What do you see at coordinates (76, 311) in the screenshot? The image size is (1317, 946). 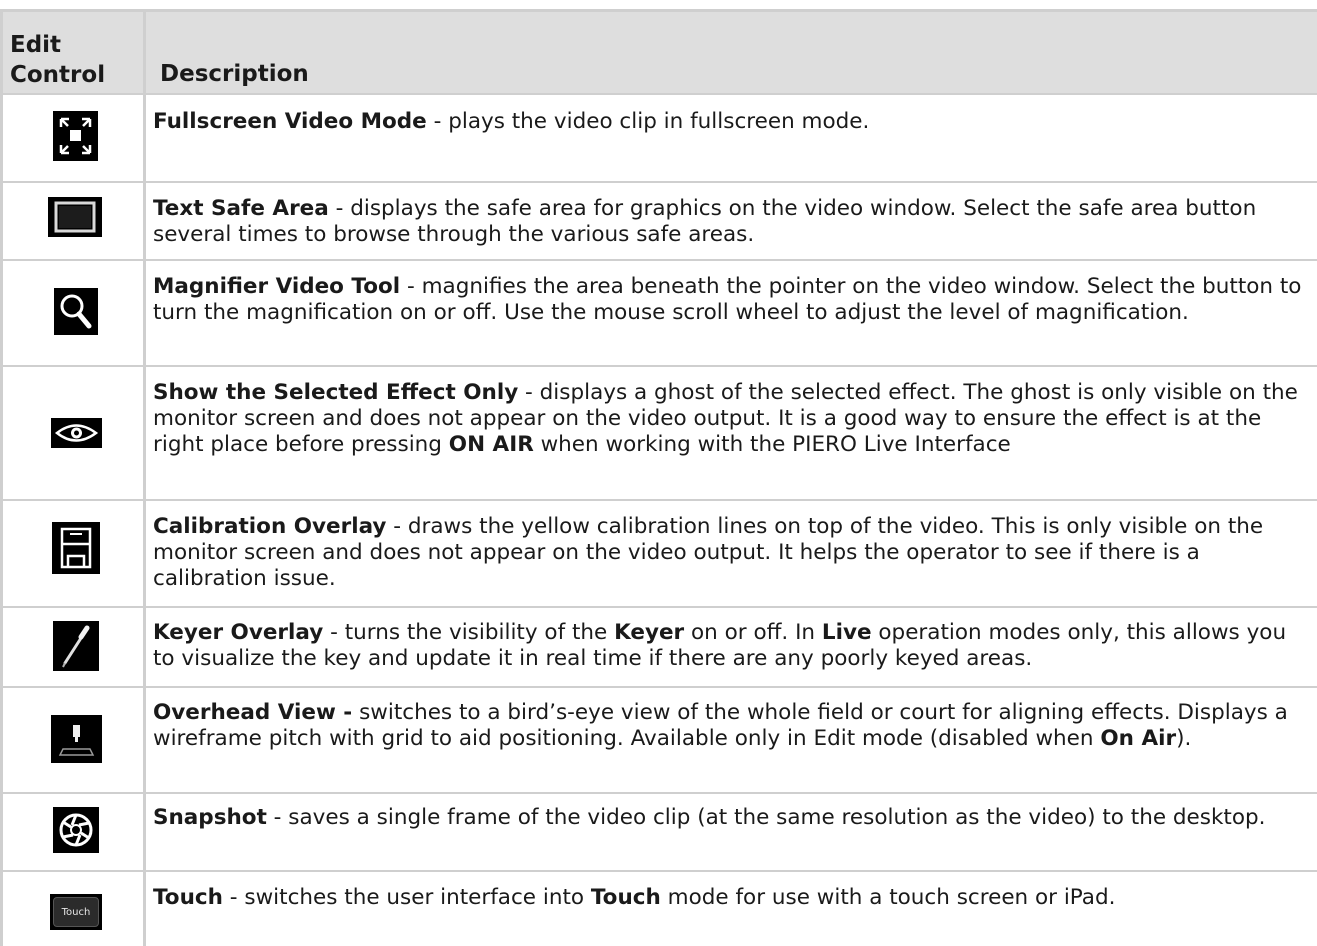 I see `magnifier-icon` at bounding box center [76, 311].